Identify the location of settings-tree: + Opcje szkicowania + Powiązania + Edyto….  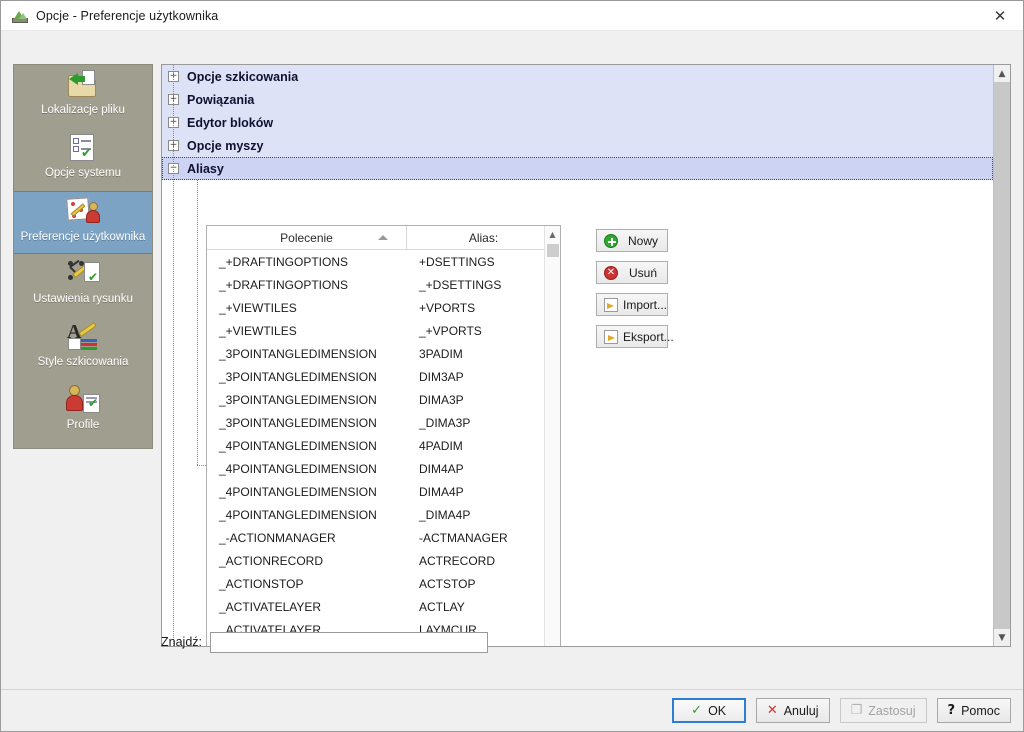
(577, 122).